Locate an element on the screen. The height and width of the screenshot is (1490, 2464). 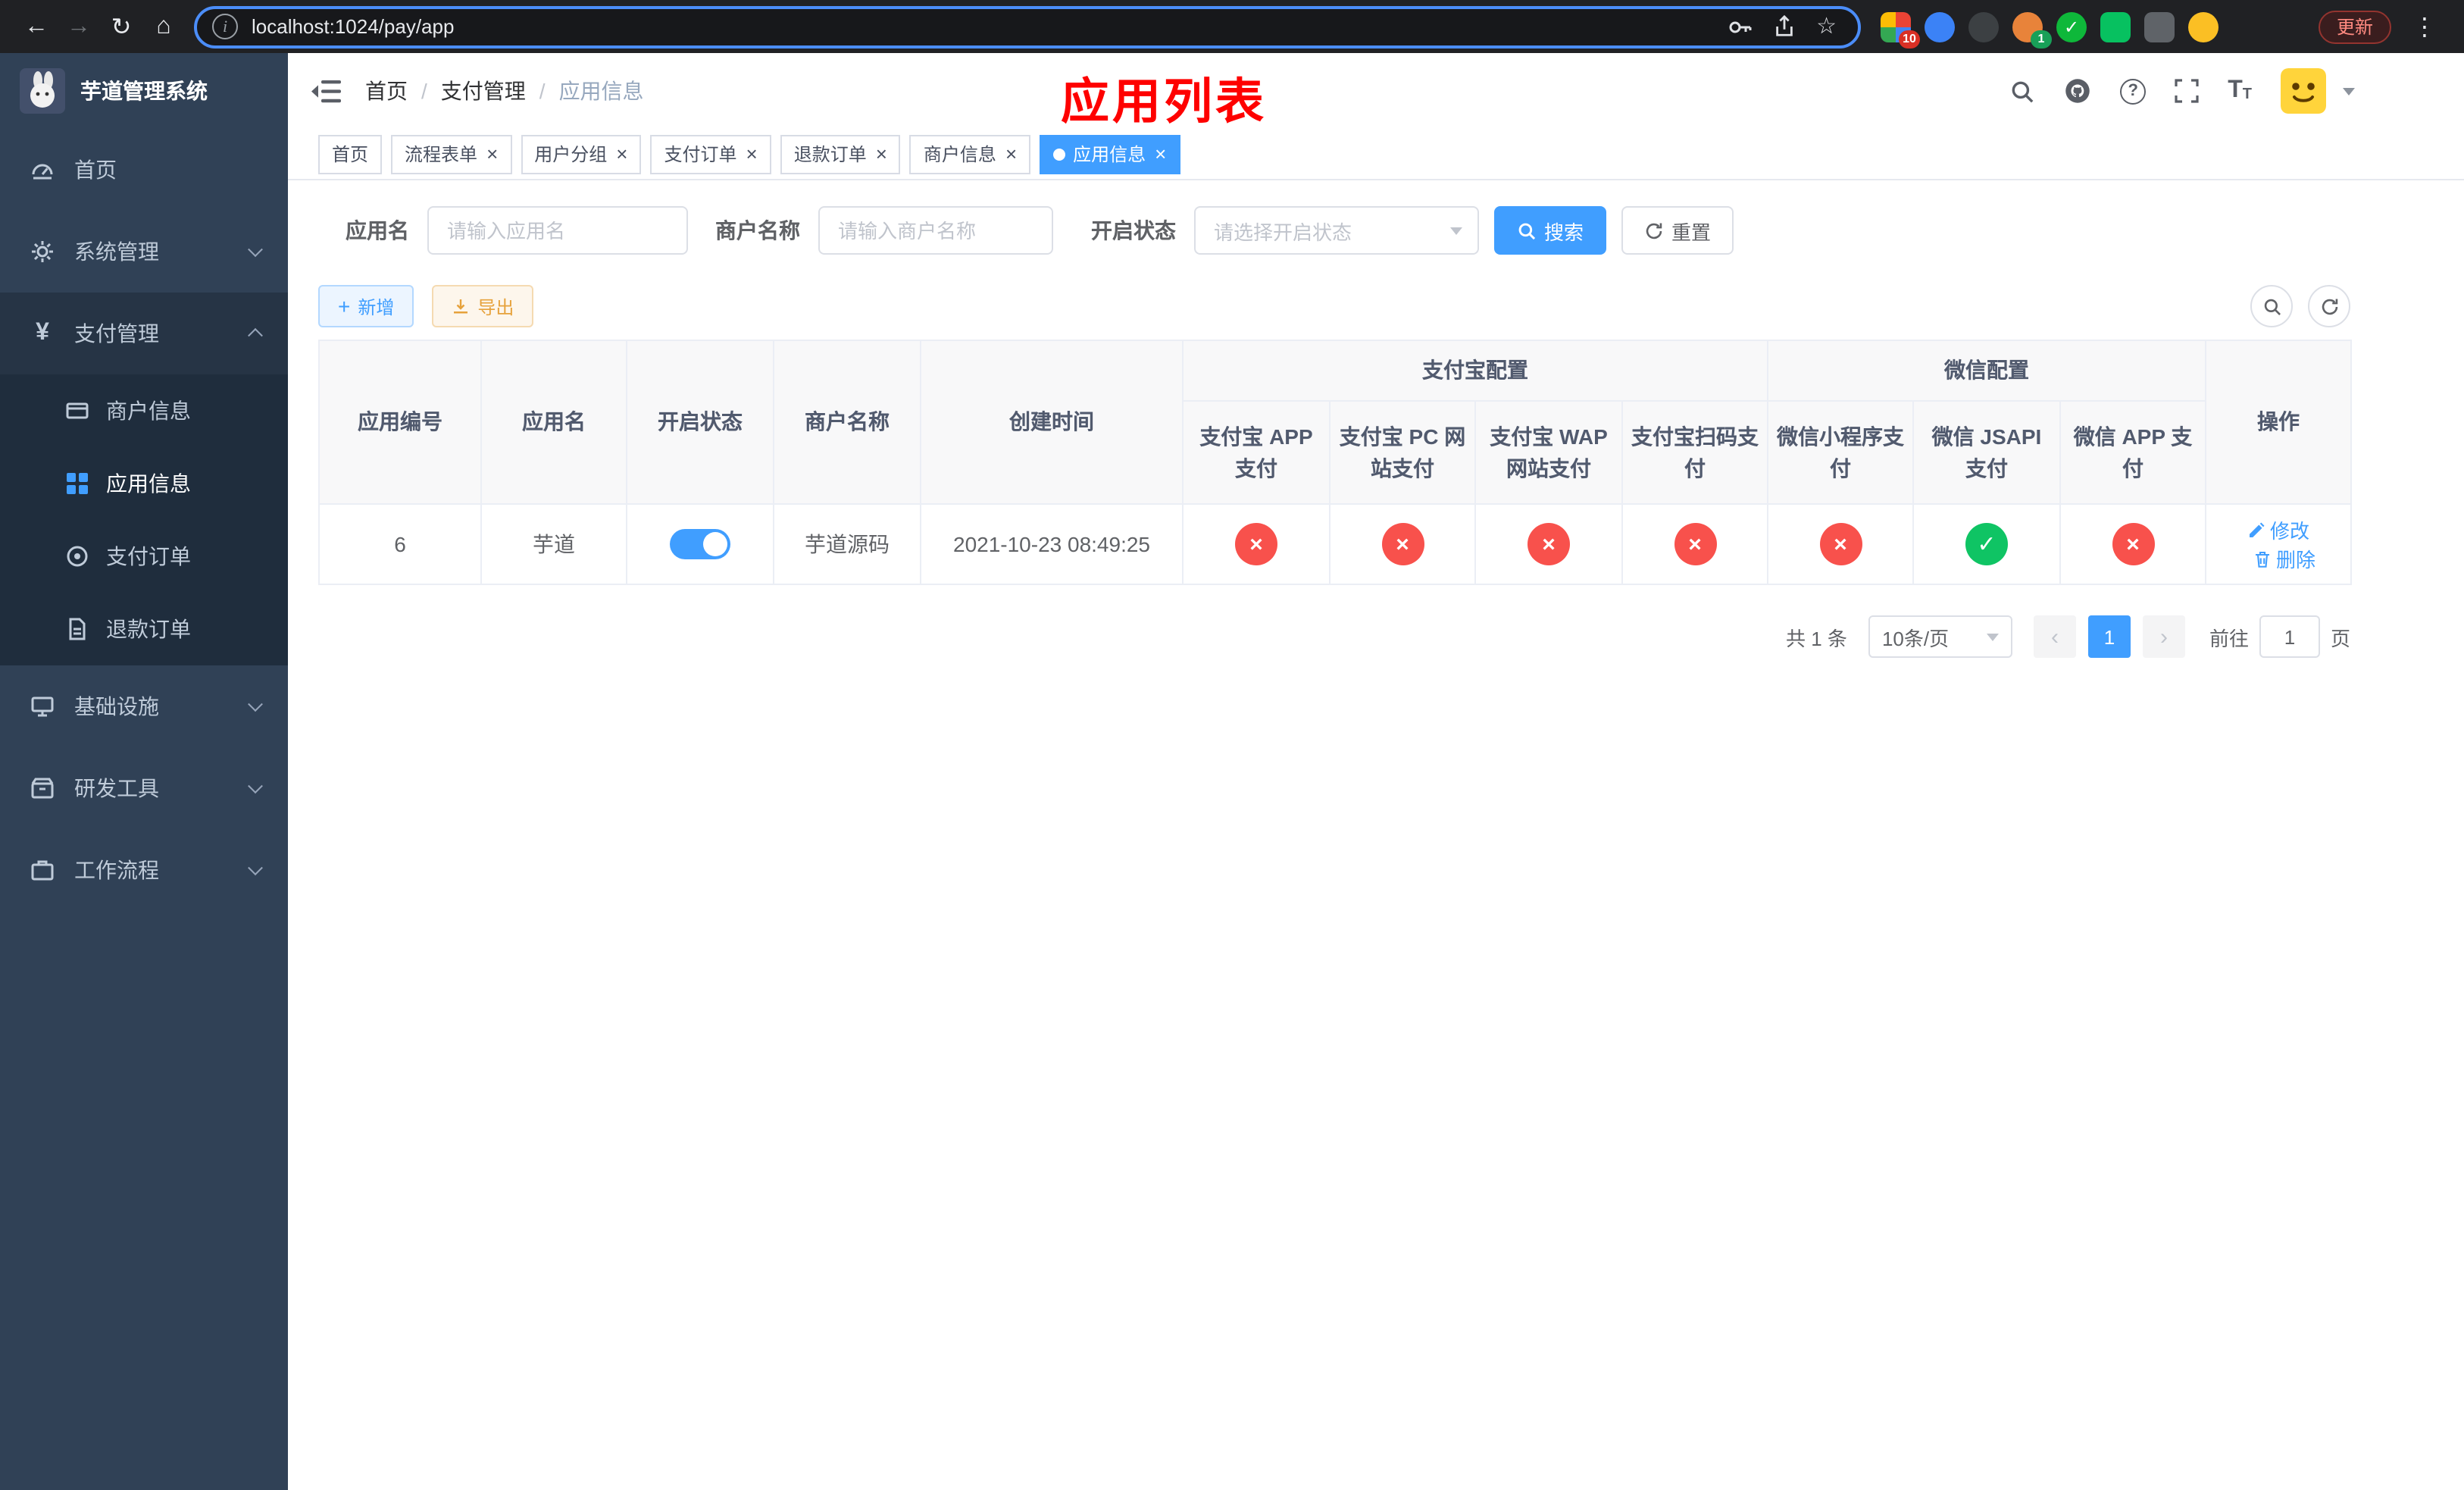
extension-badge: 1 is located at coordinates (2041, 39).